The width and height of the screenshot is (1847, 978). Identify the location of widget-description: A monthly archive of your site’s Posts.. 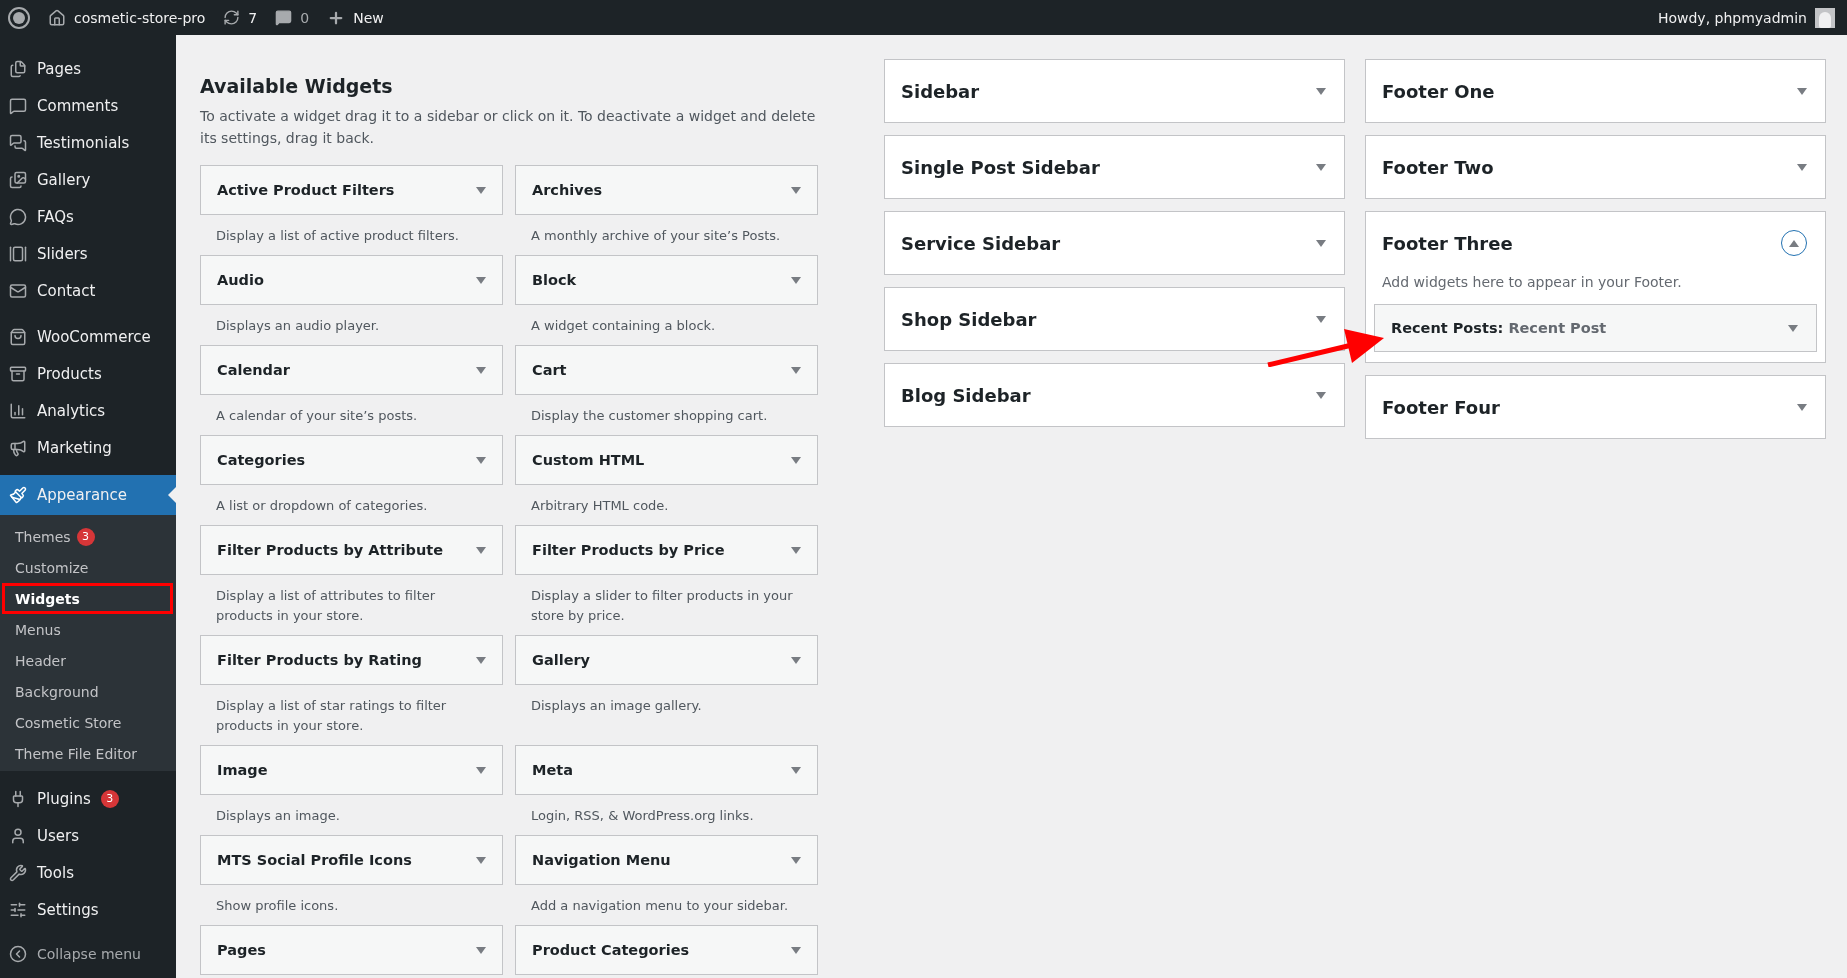
(656, 236).